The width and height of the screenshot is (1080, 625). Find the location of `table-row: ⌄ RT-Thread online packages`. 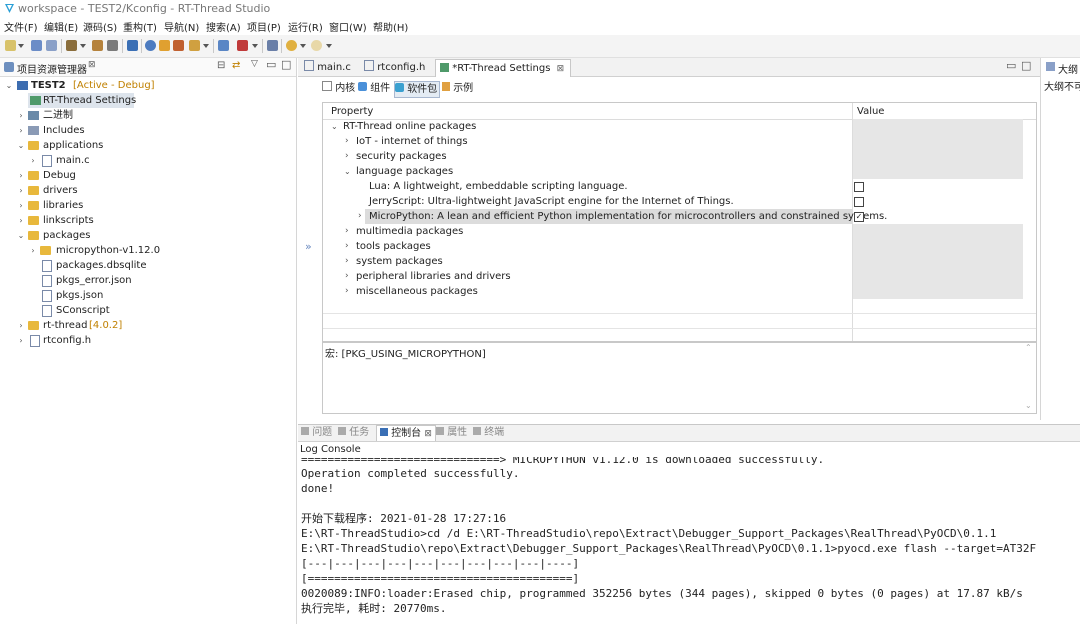

table-row: ⌄ RT-Thread online packages is located at coordinates (679, 126).